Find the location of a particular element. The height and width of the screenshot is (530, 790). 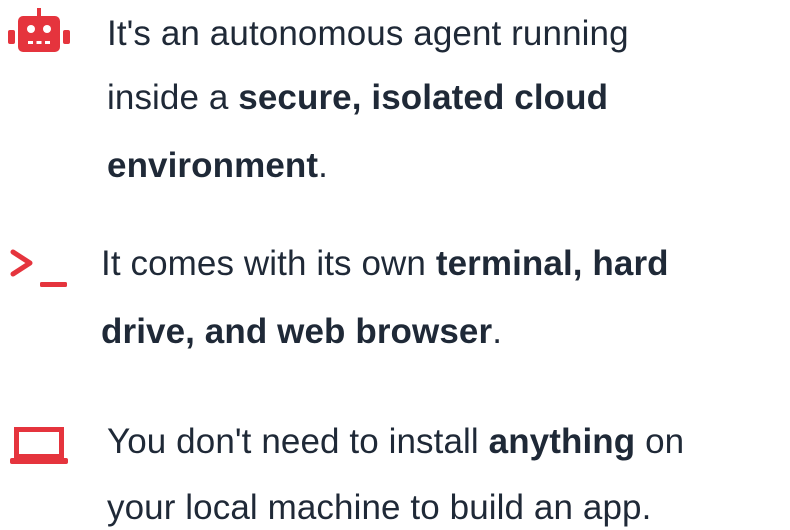

laptop-icon is located at coordinates (39, 445).